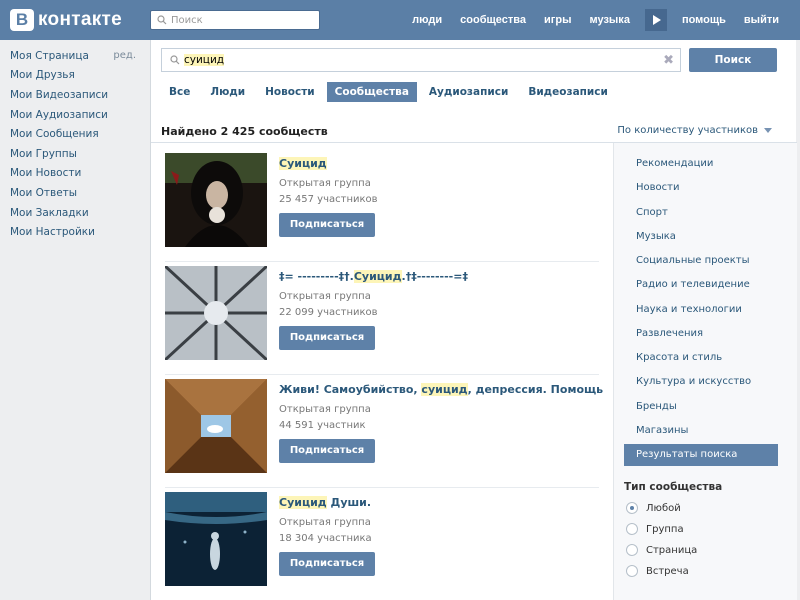 This screenshot has width=800, height=600. Describe the element at coordinates (204, 60) in the screenshot. I see `search-query-value: суицид` at that location.